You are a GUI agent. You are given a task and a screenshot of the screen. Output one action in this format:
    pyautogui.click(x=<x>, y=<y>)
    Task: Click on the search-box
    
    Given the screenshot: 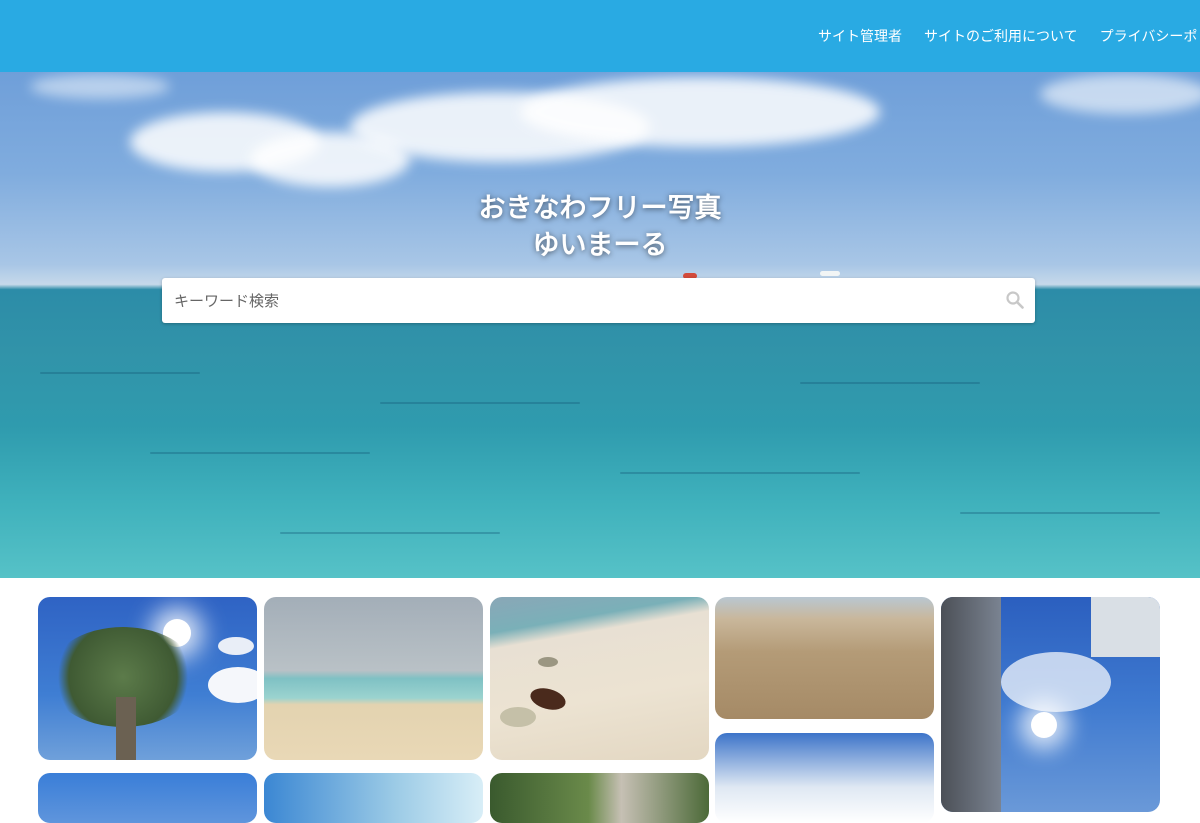 What is the action you would take?
    pyautogui.click(x=598, y=300)
    